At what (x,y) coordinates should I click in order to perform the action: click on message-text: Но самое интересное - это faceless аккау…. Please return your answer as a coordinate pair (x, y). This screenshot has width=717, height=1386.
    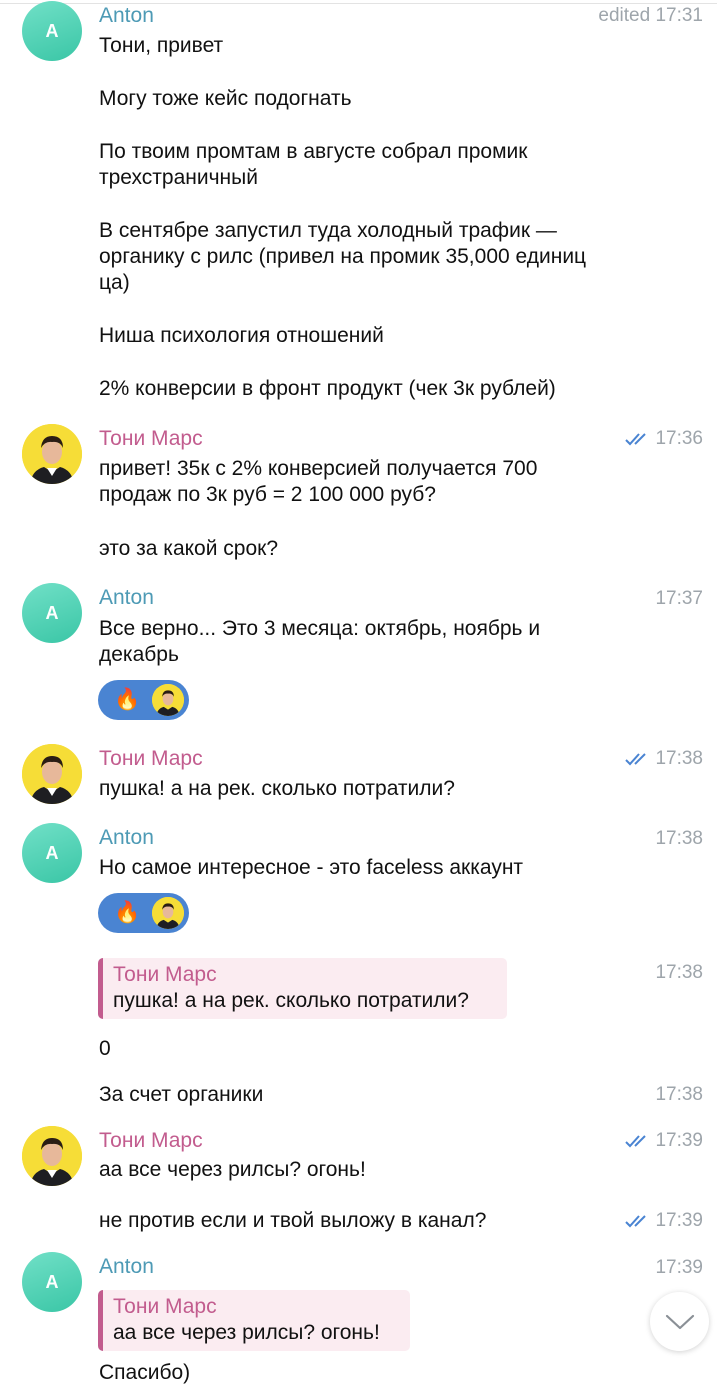
    Looking at the image, I should click on (311, 867).